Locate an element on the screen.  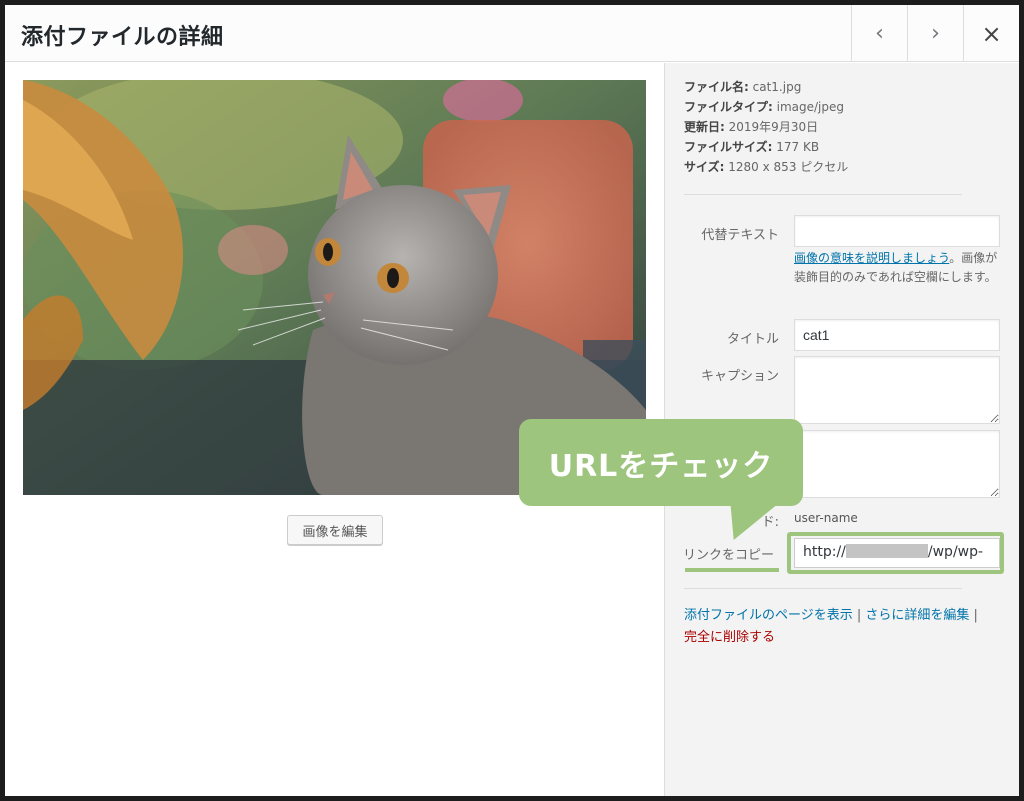
modal-title: 添付ファイルの詳細 is located at coordinates (122, 37).